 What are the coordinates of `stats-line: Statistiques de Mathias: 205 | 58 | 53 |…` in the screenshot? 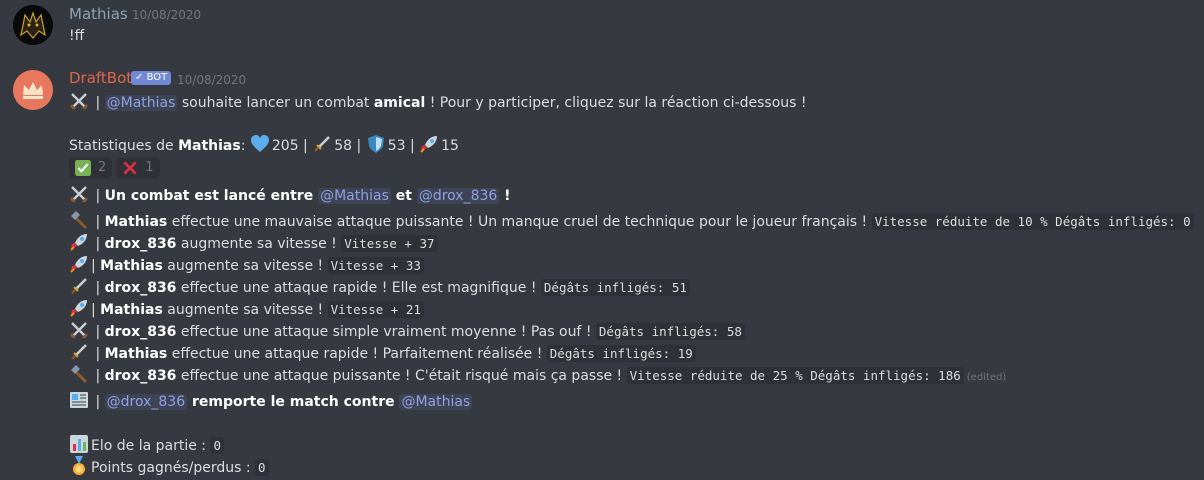 It's located at (264, 145).